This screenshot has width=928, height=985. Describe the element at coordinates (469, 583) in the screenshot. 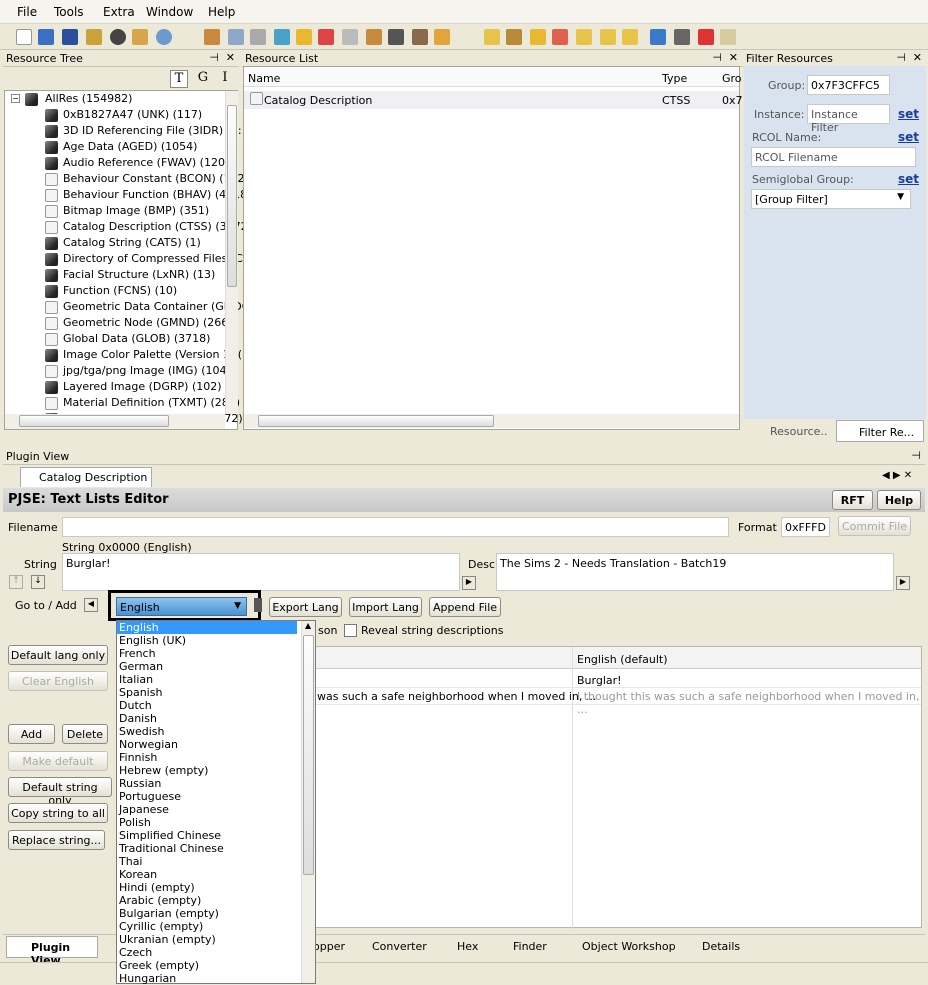

I see `string-expand-icon: ▶` at that location.